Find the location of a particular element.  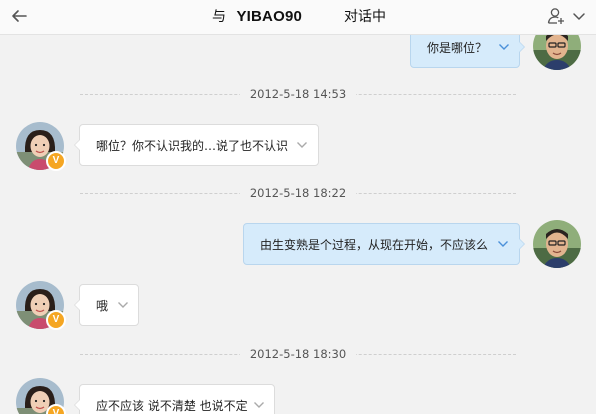

timestamp-divider: 2012-5-18 14:53 is located at coordinates (298, 94).